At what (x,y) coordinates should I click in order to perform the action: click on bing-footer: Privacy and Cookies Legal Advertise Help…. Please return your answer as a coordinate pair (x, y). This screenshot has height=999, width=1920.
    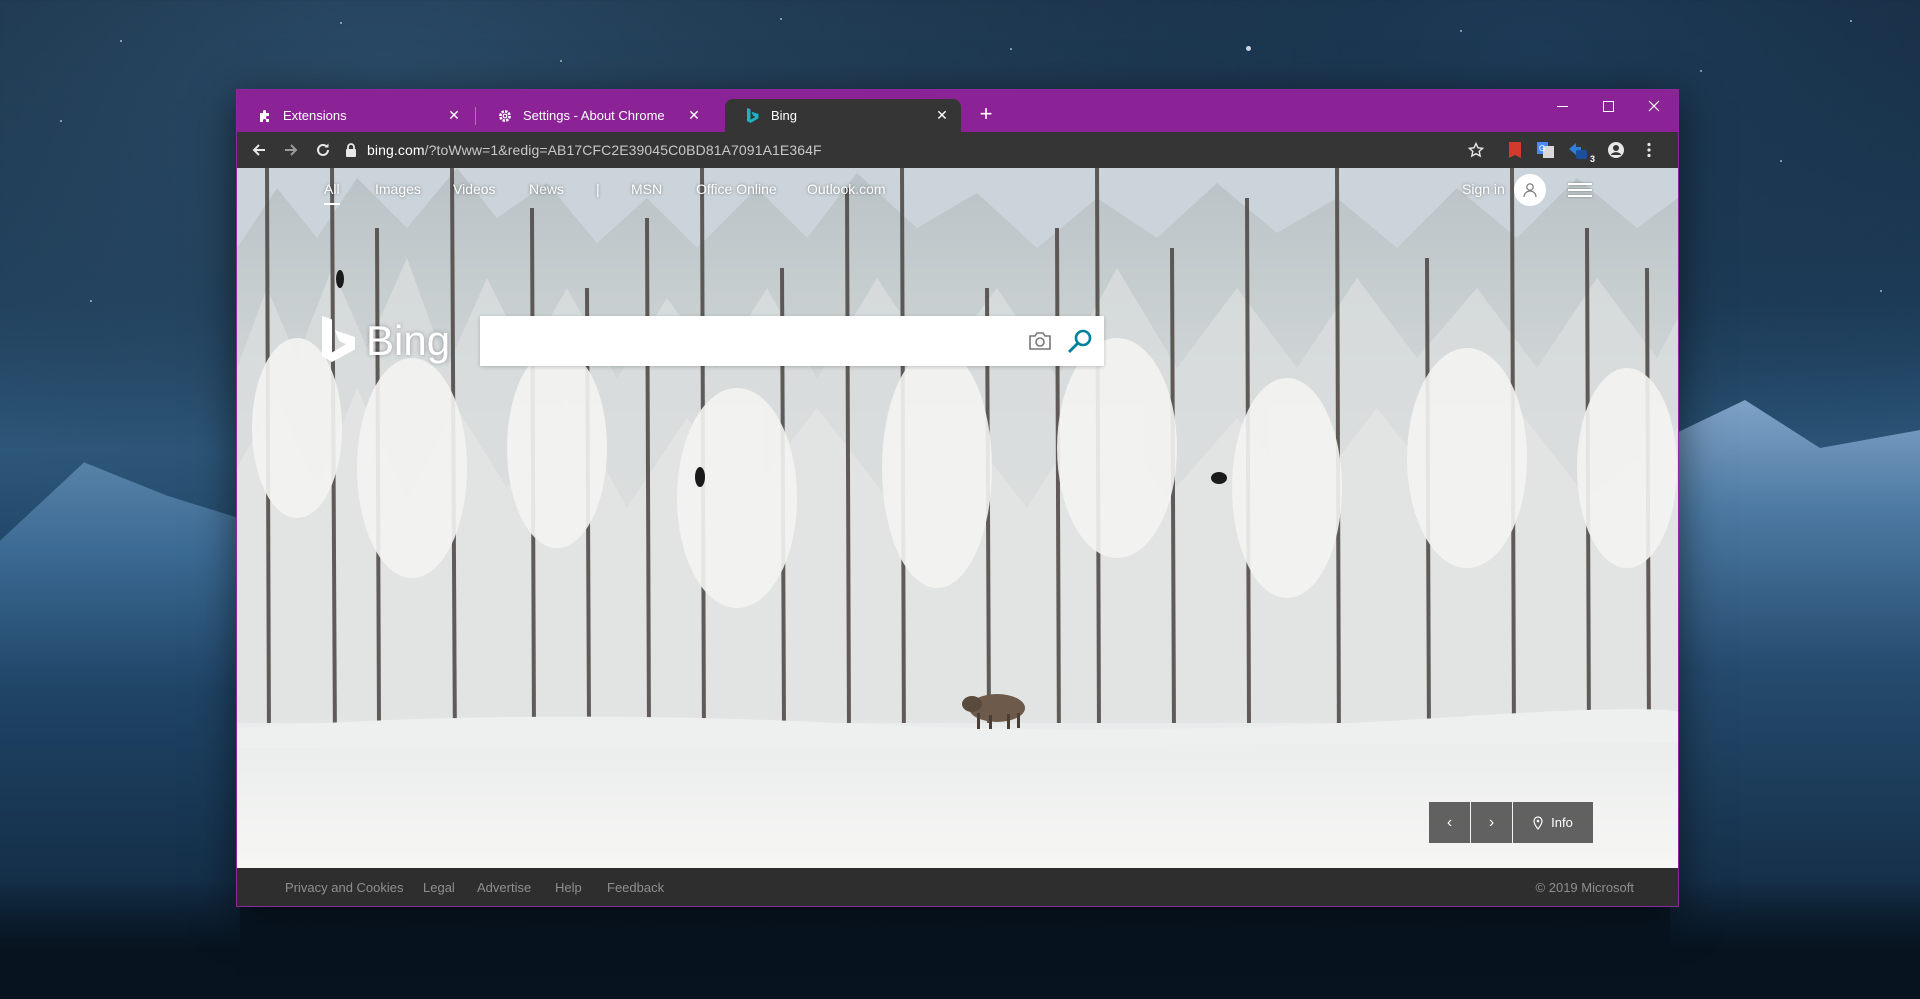
    Looking at the image, I should click on (957, 887).